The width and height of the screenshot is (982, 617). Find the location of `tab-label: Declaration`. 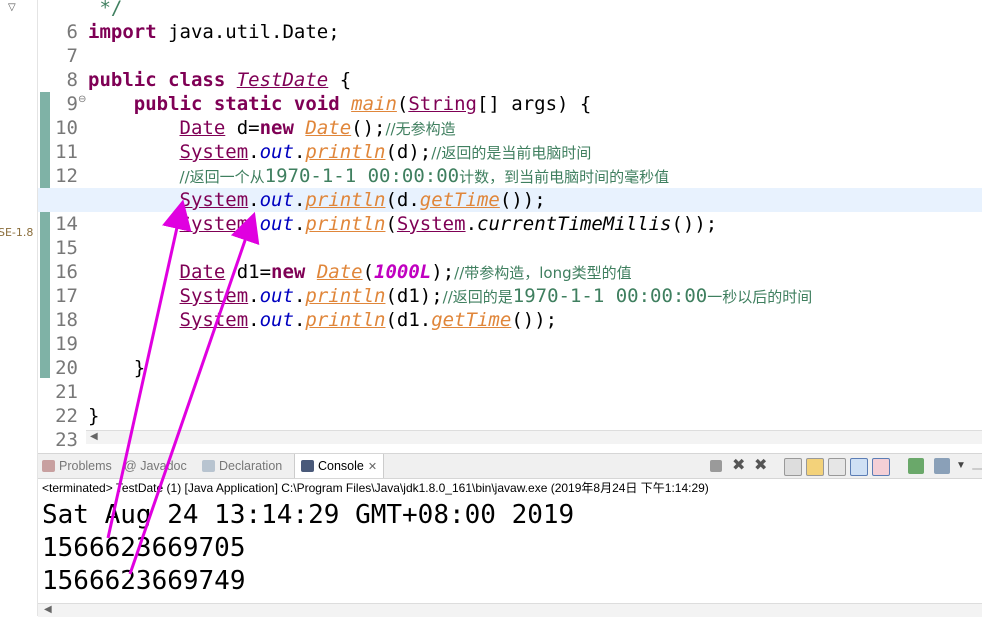

tab-label: Declaration is located at coordinates (251, 466).